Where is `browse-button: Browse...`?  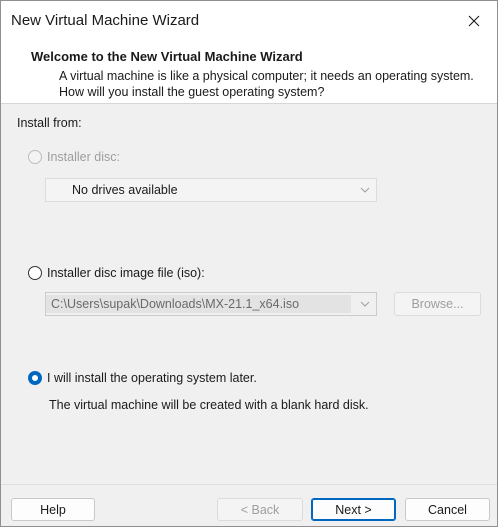
browse-button: Browse... is located at coordinates (437, 304).